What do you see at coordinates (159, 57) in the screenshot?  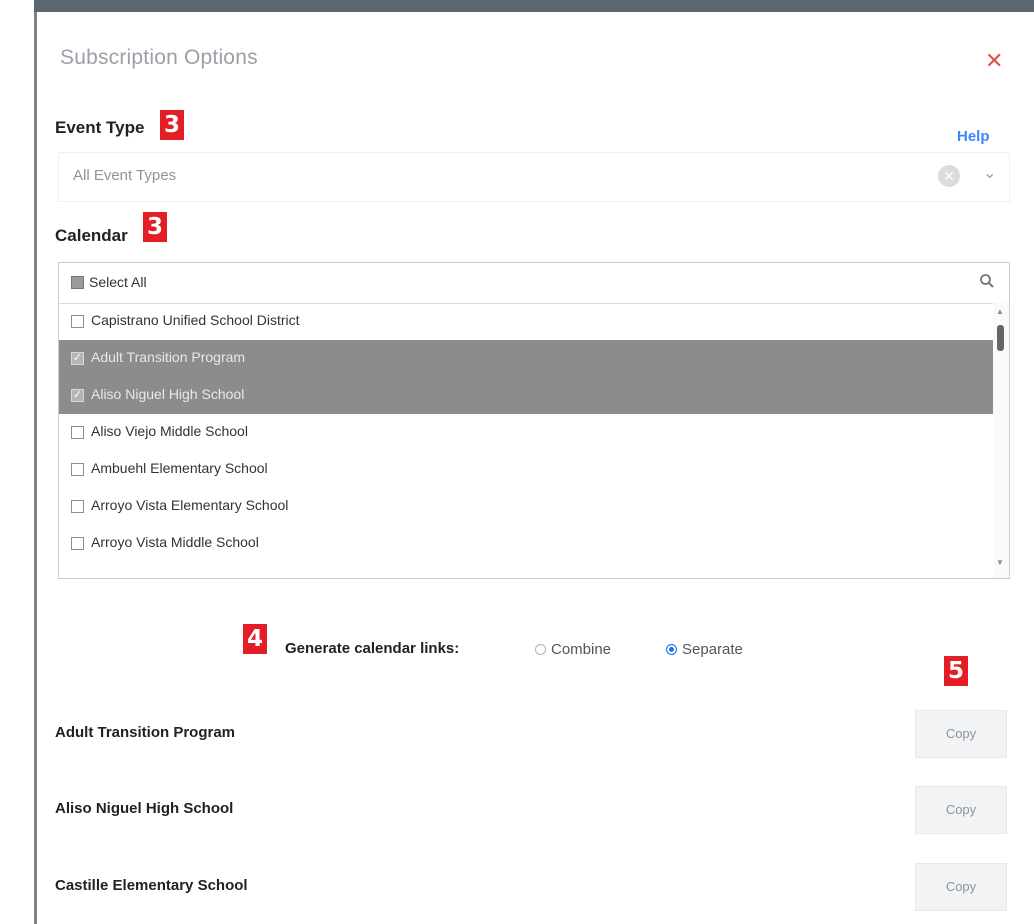 I see `modal-title: Subscription Options` at bounding box center [159, 57].